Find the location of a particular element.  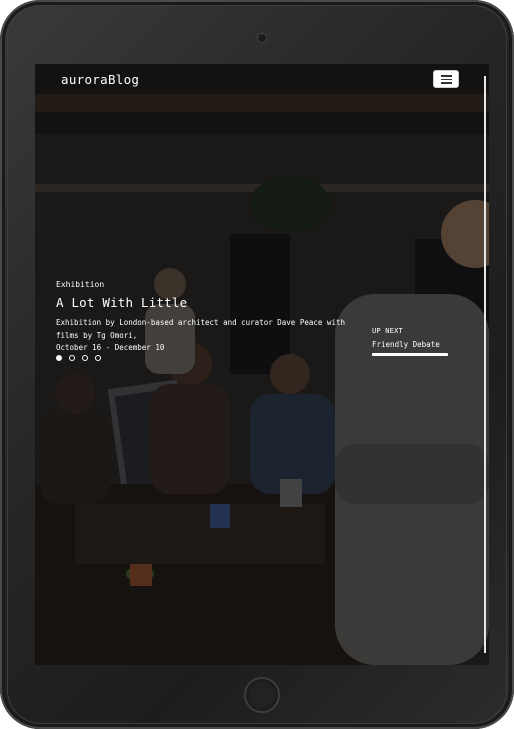

up-next-panel: UP NEXT Friendly Debate is located at coordinates (410, 341).